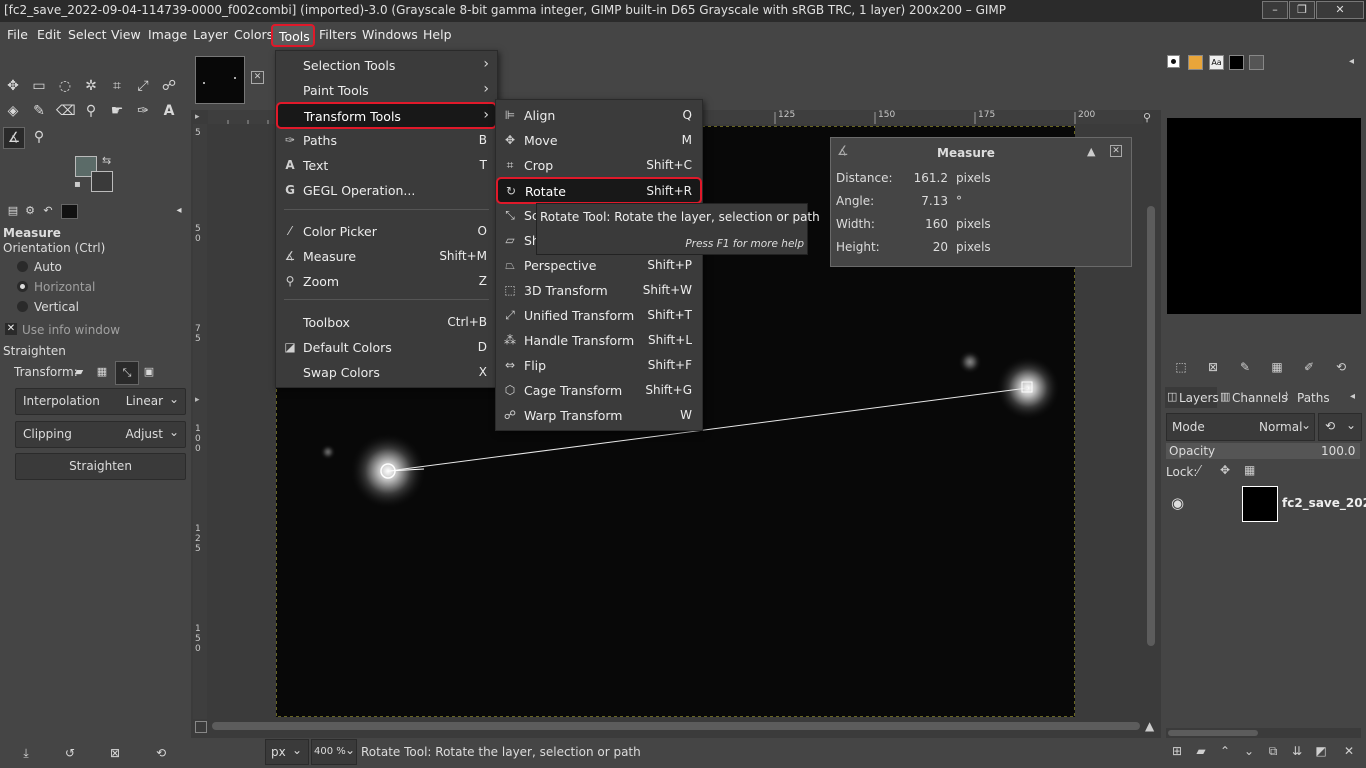  What do you see at coordinates (30, 211) in the screenshot?
I see `device-status-icon: ⚙` at bounding box center [30, 211].